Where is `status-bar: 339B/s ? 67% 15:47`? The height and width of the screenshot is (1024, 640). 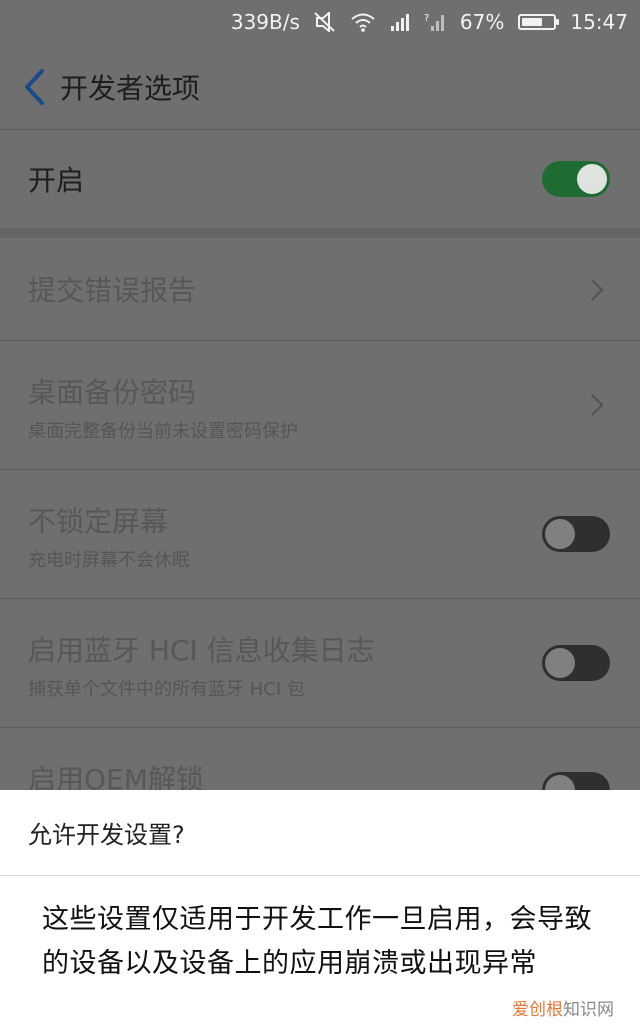
status-bar: 339B/s ? 67% 15:47 is located at coordinates (320, 22).